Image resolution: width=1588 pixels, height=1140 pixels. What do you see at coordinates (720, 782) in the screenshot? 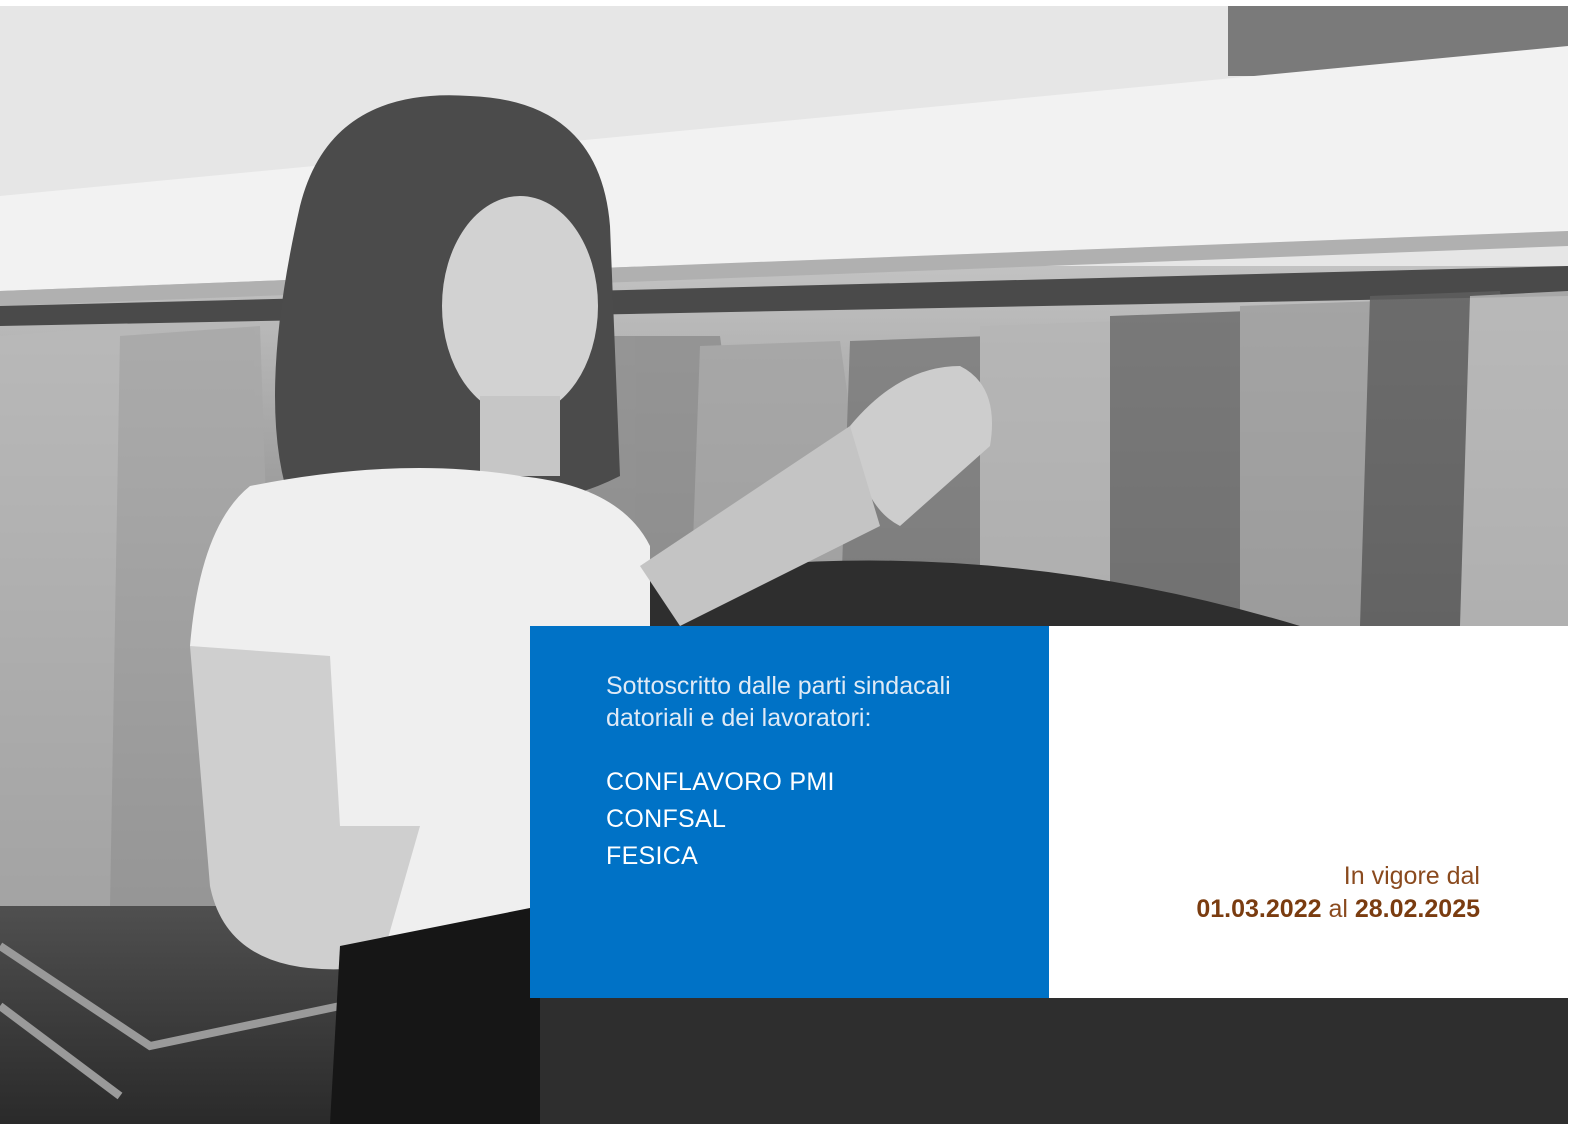
I see `signatory-conflavoro: CONFLAVORO PMI` at bounding box center [720, 782].